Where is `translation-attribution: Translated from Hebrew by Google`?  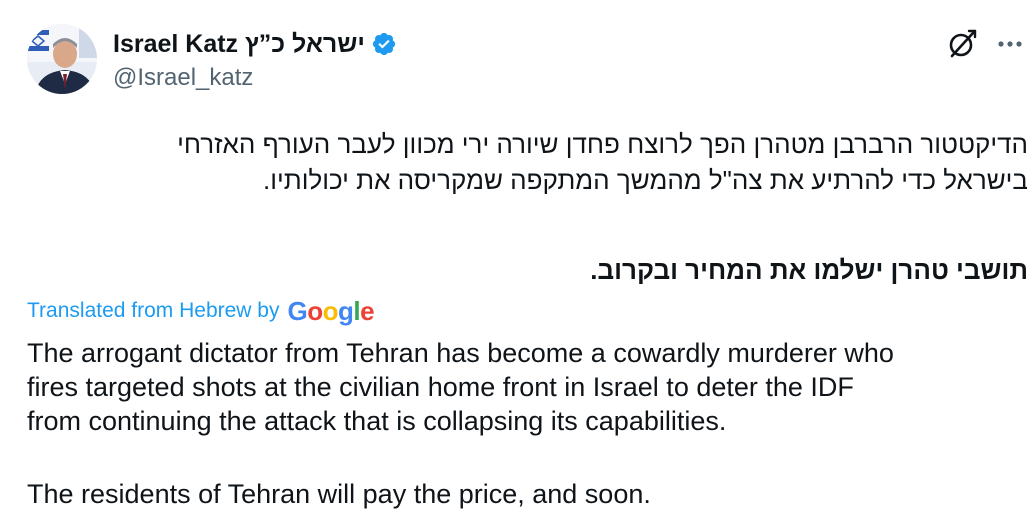 translation-attribution: Translated from Hebrew by Google is located at coordinates (201, 311).